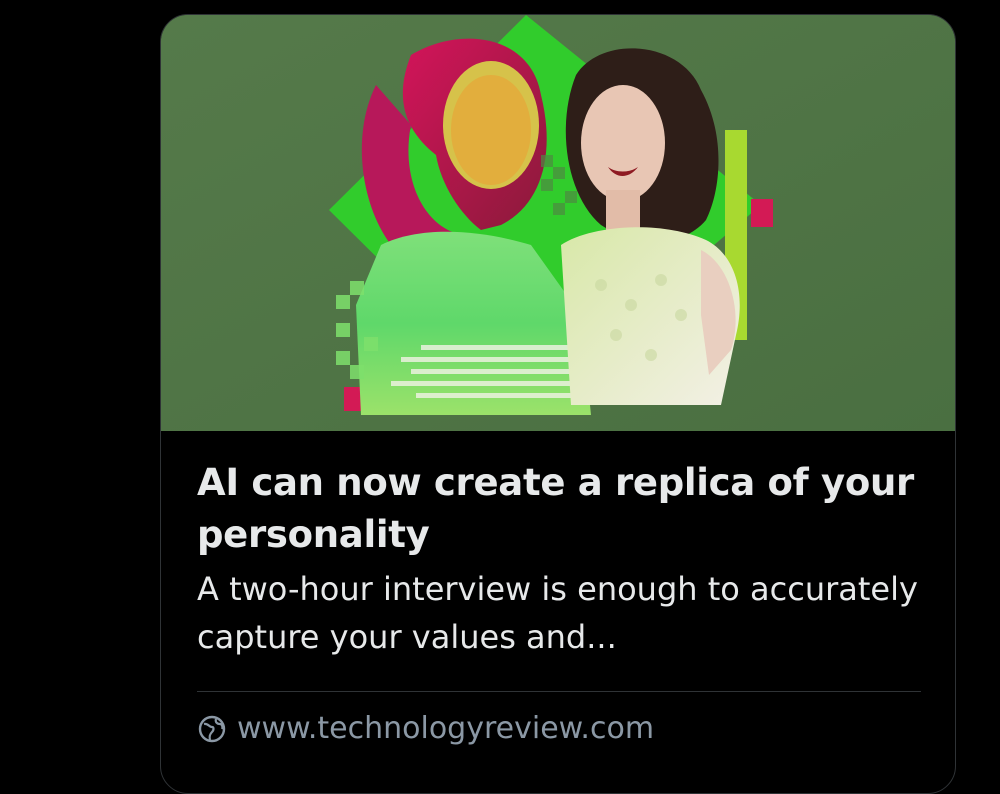 The image size is (1000, 794). What do you see at coordinates (445, 728) in the screenshot?
I see `source-domain: www.technologyreview.com` at bounding box center [445, 728].